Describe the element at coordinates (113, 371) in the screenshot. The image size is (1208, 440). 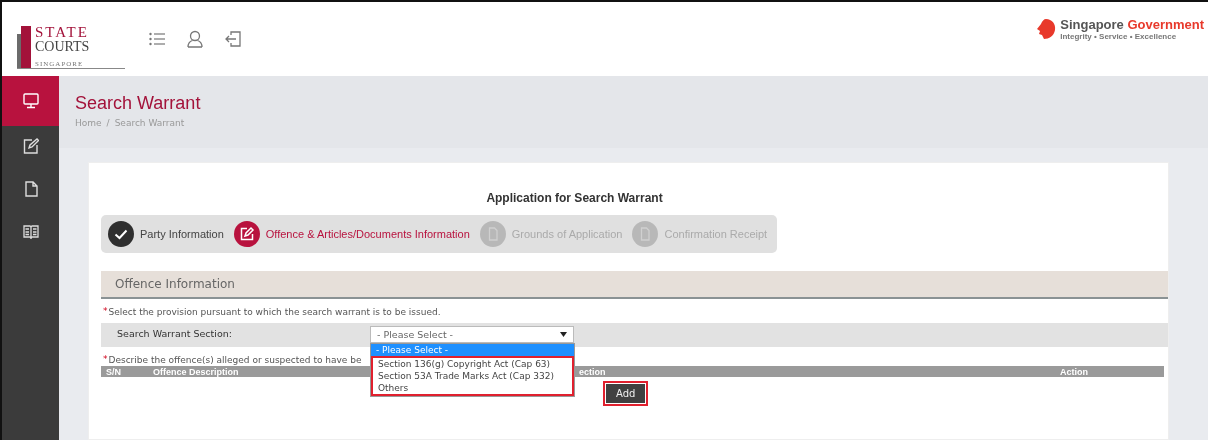
I see `column-header: S/N` at that location.